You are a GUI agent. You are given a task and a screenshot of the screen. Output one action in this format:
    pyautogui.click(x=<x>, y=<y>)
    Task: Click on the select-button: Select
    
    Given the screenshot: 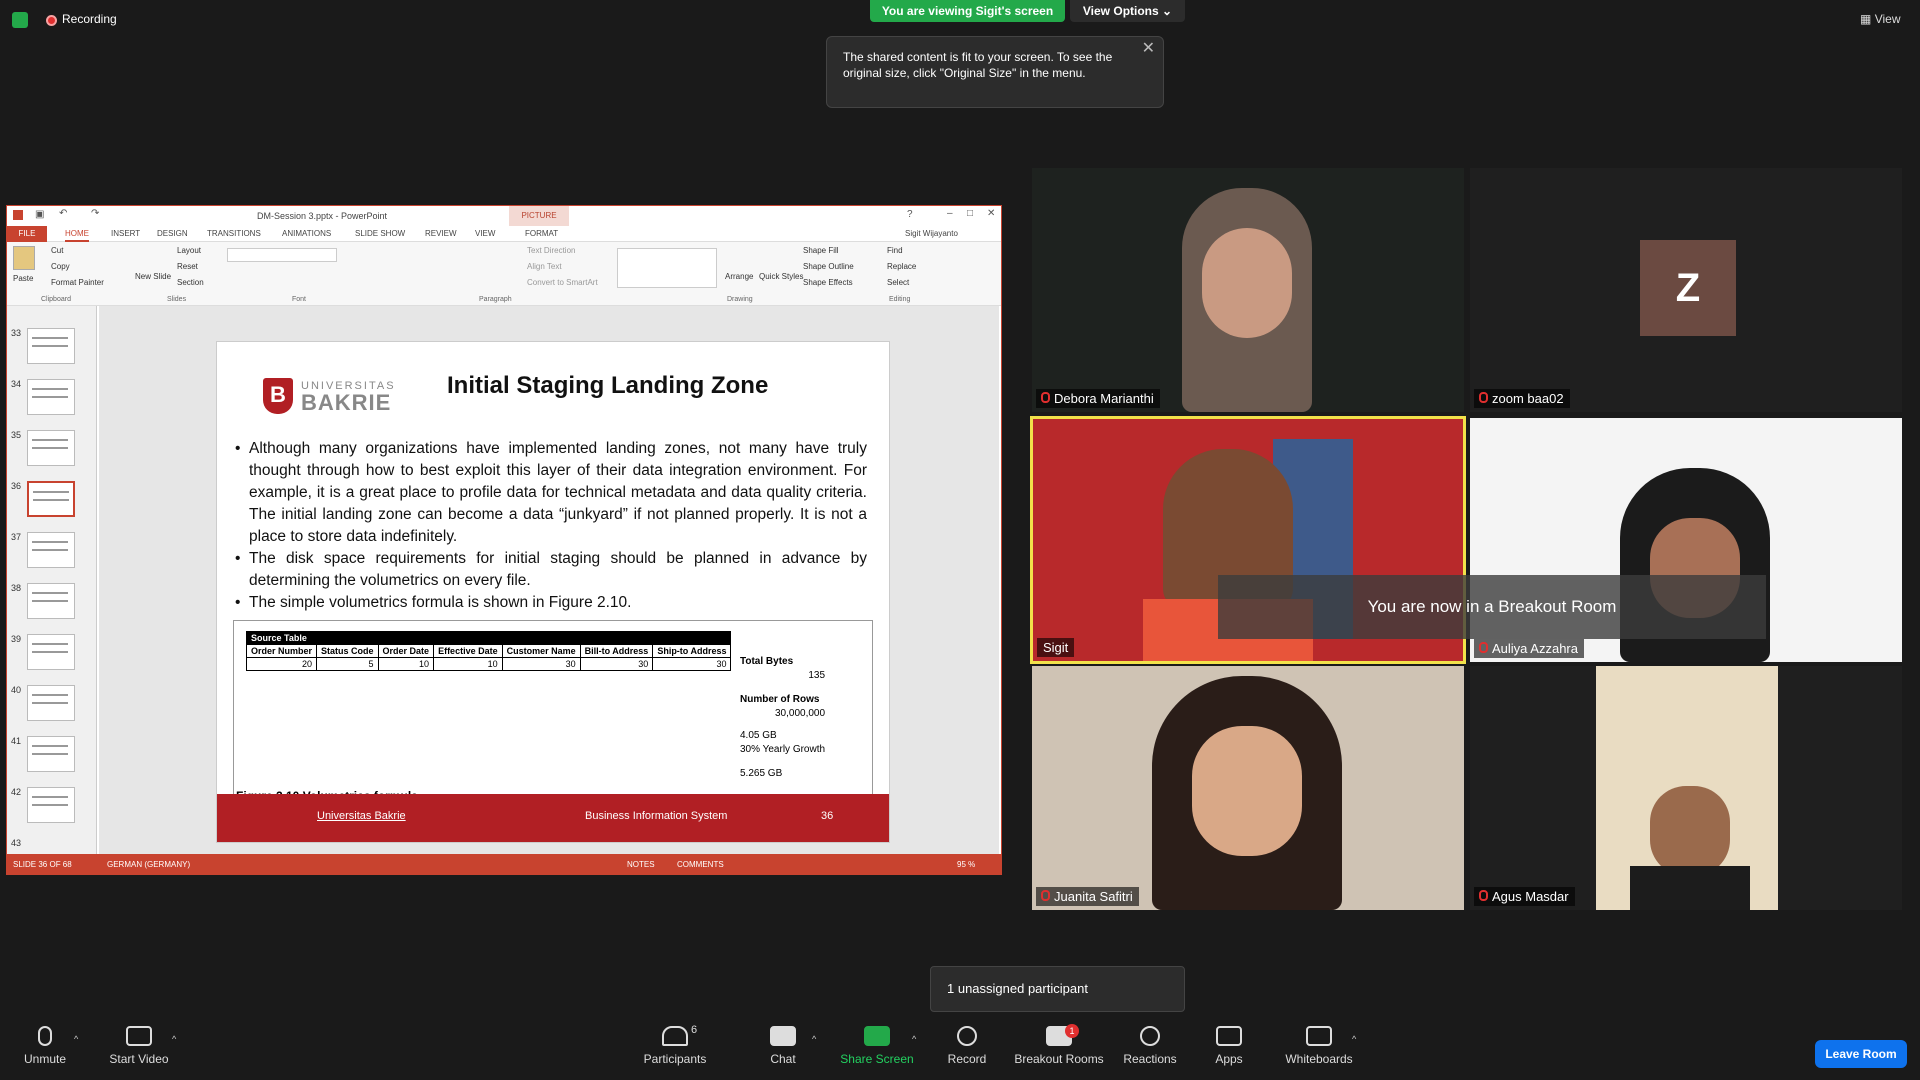 What is the action you would take?
    pyautogui.click(x=898, y=282)
    